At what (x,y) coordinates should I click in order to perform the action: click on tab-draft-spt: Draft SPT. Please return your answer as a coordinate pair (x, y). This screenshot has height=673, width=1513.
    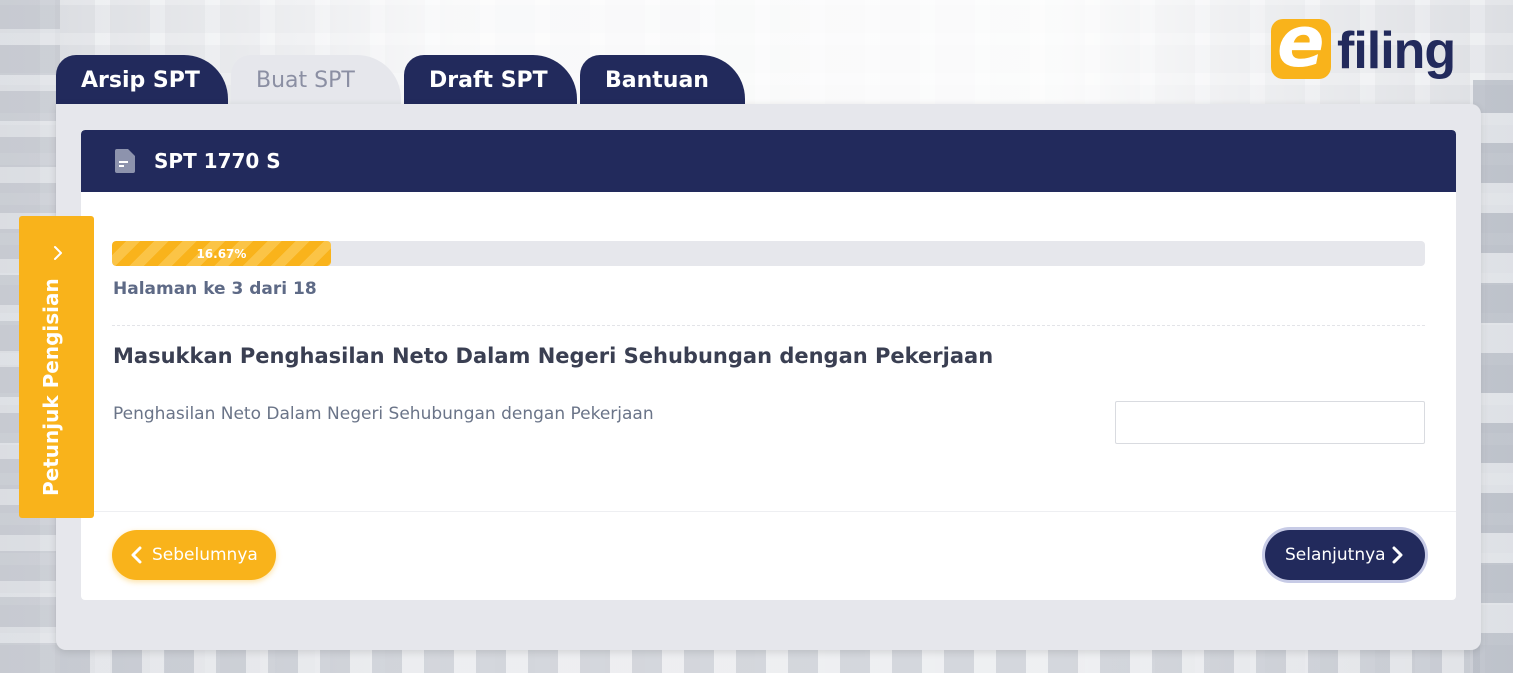
    Looking at the image, I should click on (490, 80).